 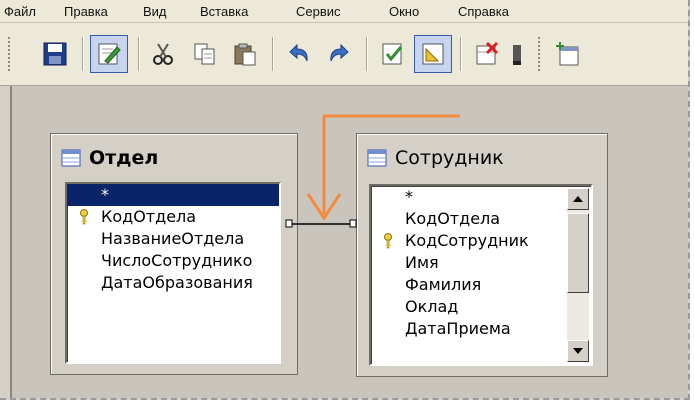 I want to click on menu-tools: Сервис, so click(x=318, y=11).